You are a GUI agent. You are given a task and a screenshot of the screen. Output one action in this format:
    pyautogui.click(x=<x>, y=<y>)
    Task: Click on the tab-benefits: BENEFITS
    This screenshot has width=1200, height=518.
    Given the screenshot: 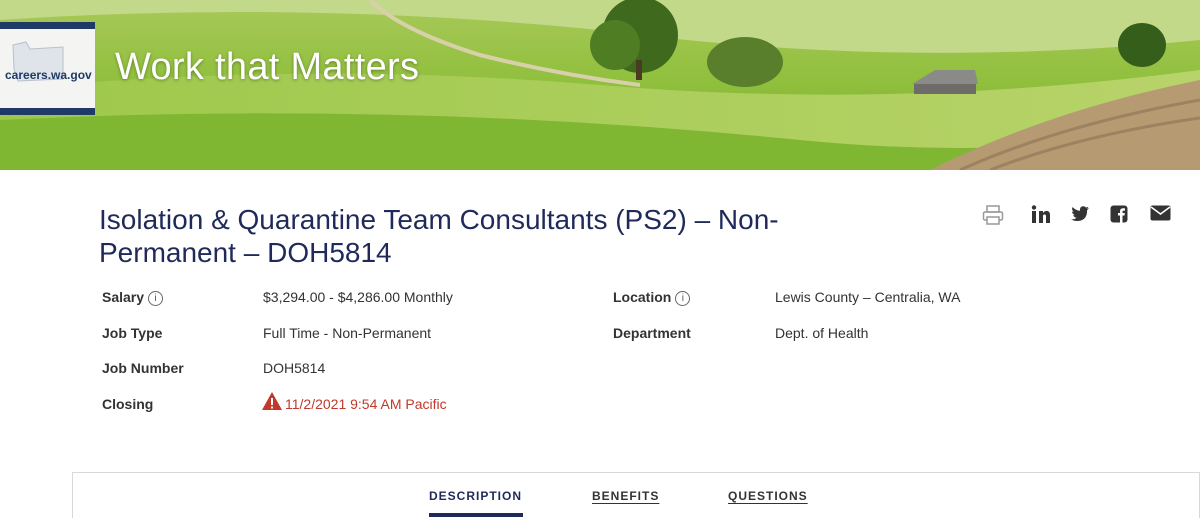 What is the action you would take?
    pyautogui.click(x=625, y=496)
    